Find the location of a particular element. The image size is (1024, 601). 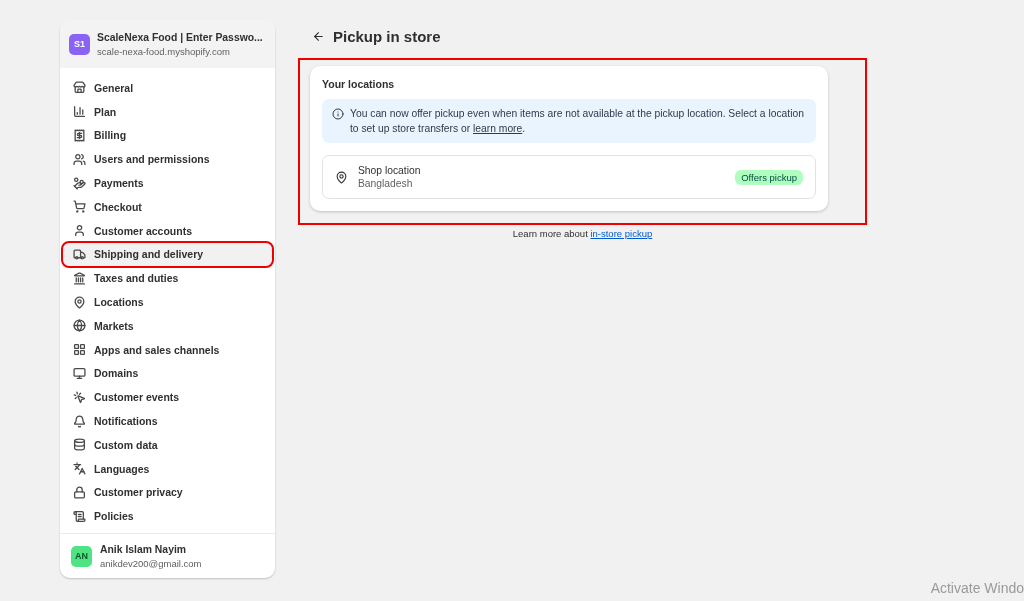

sidebar-item: Apps and sales channels is located at coordinates (167, 349).